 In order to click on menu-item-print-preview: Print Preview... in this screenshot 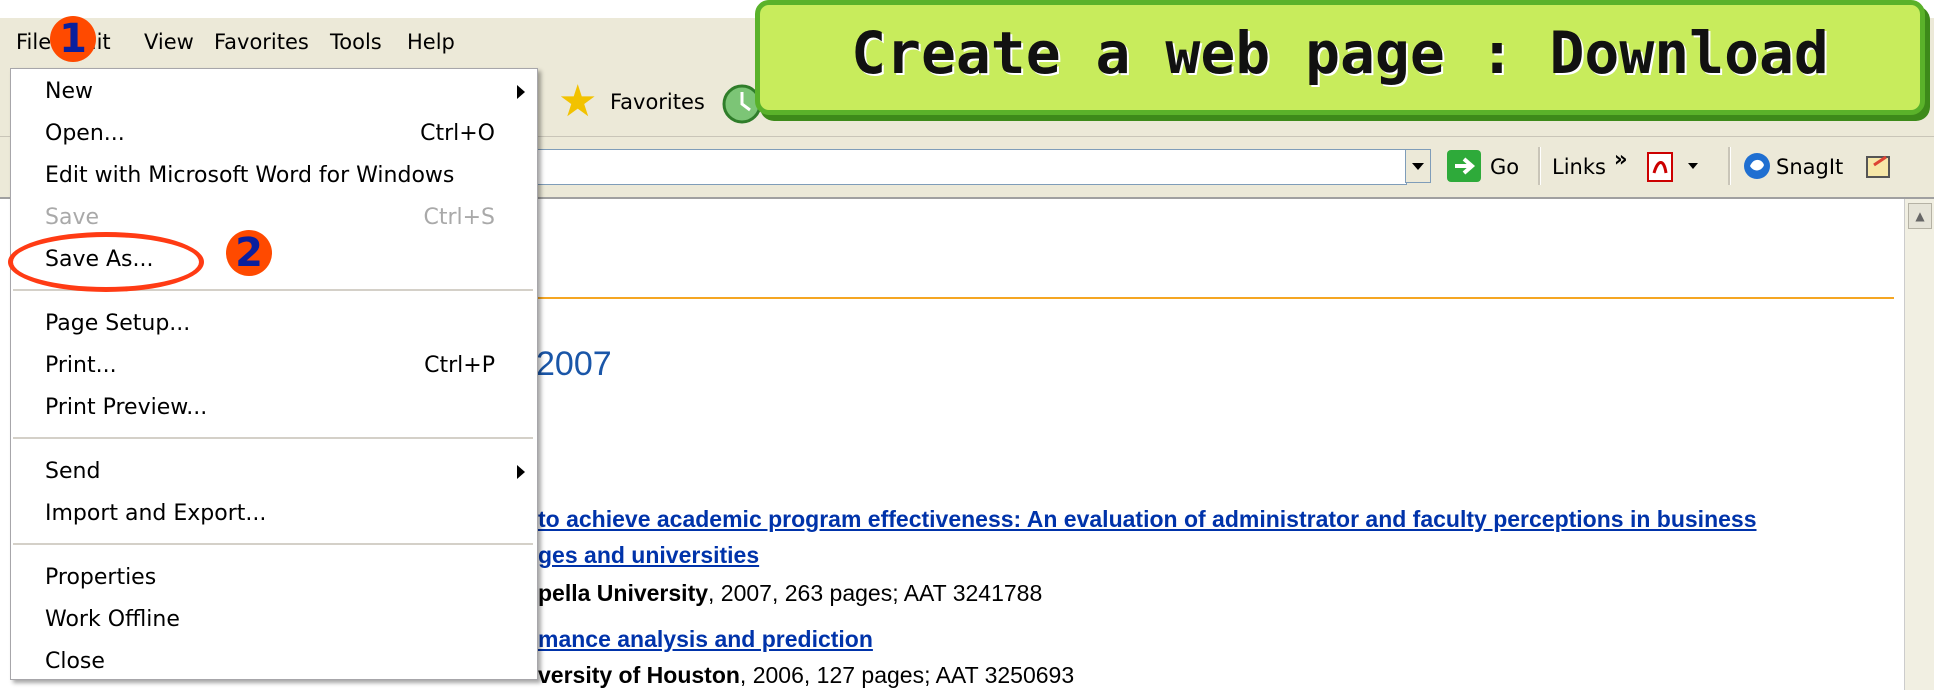, I will do `click(126, 407)`.